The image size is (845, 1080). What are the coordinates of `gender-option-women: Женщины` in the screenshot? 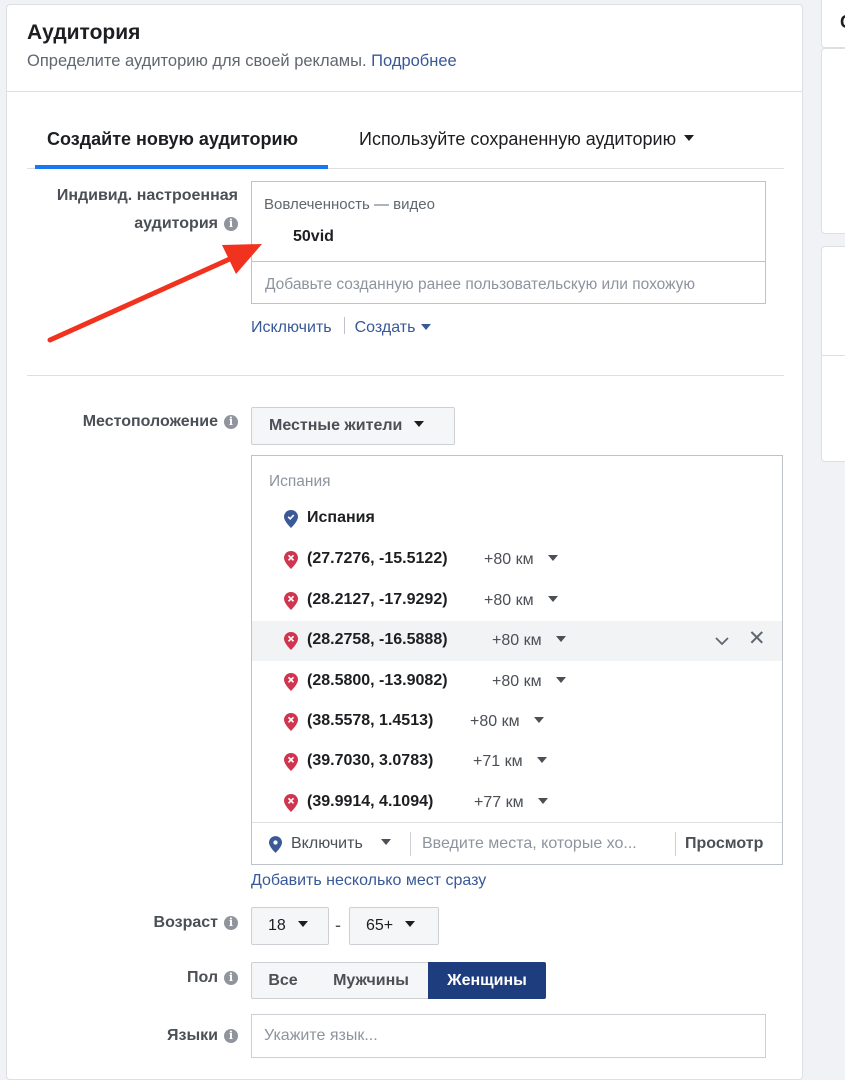 It's located at (487, 980).